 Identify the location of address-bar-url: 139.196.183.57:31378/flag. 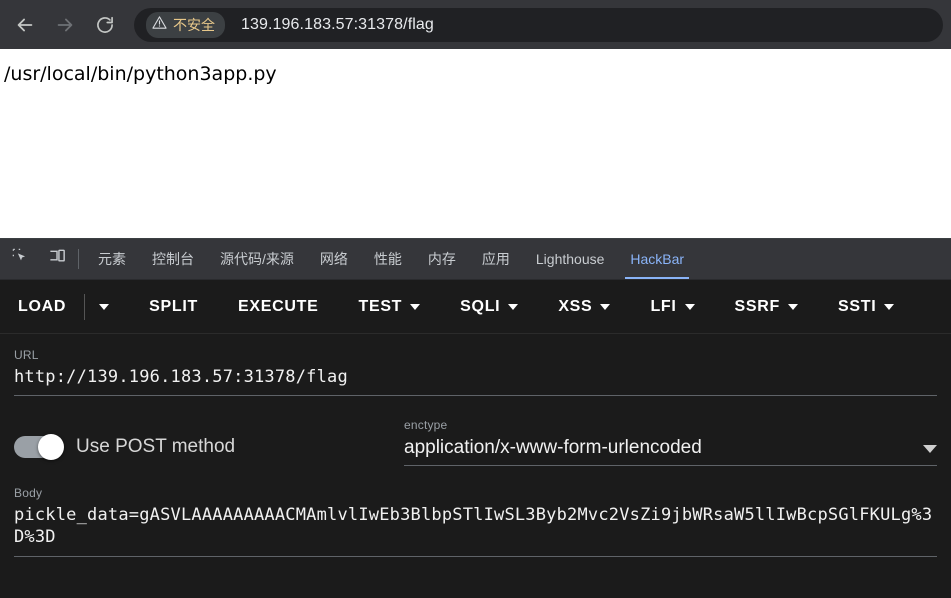
(337, 24).